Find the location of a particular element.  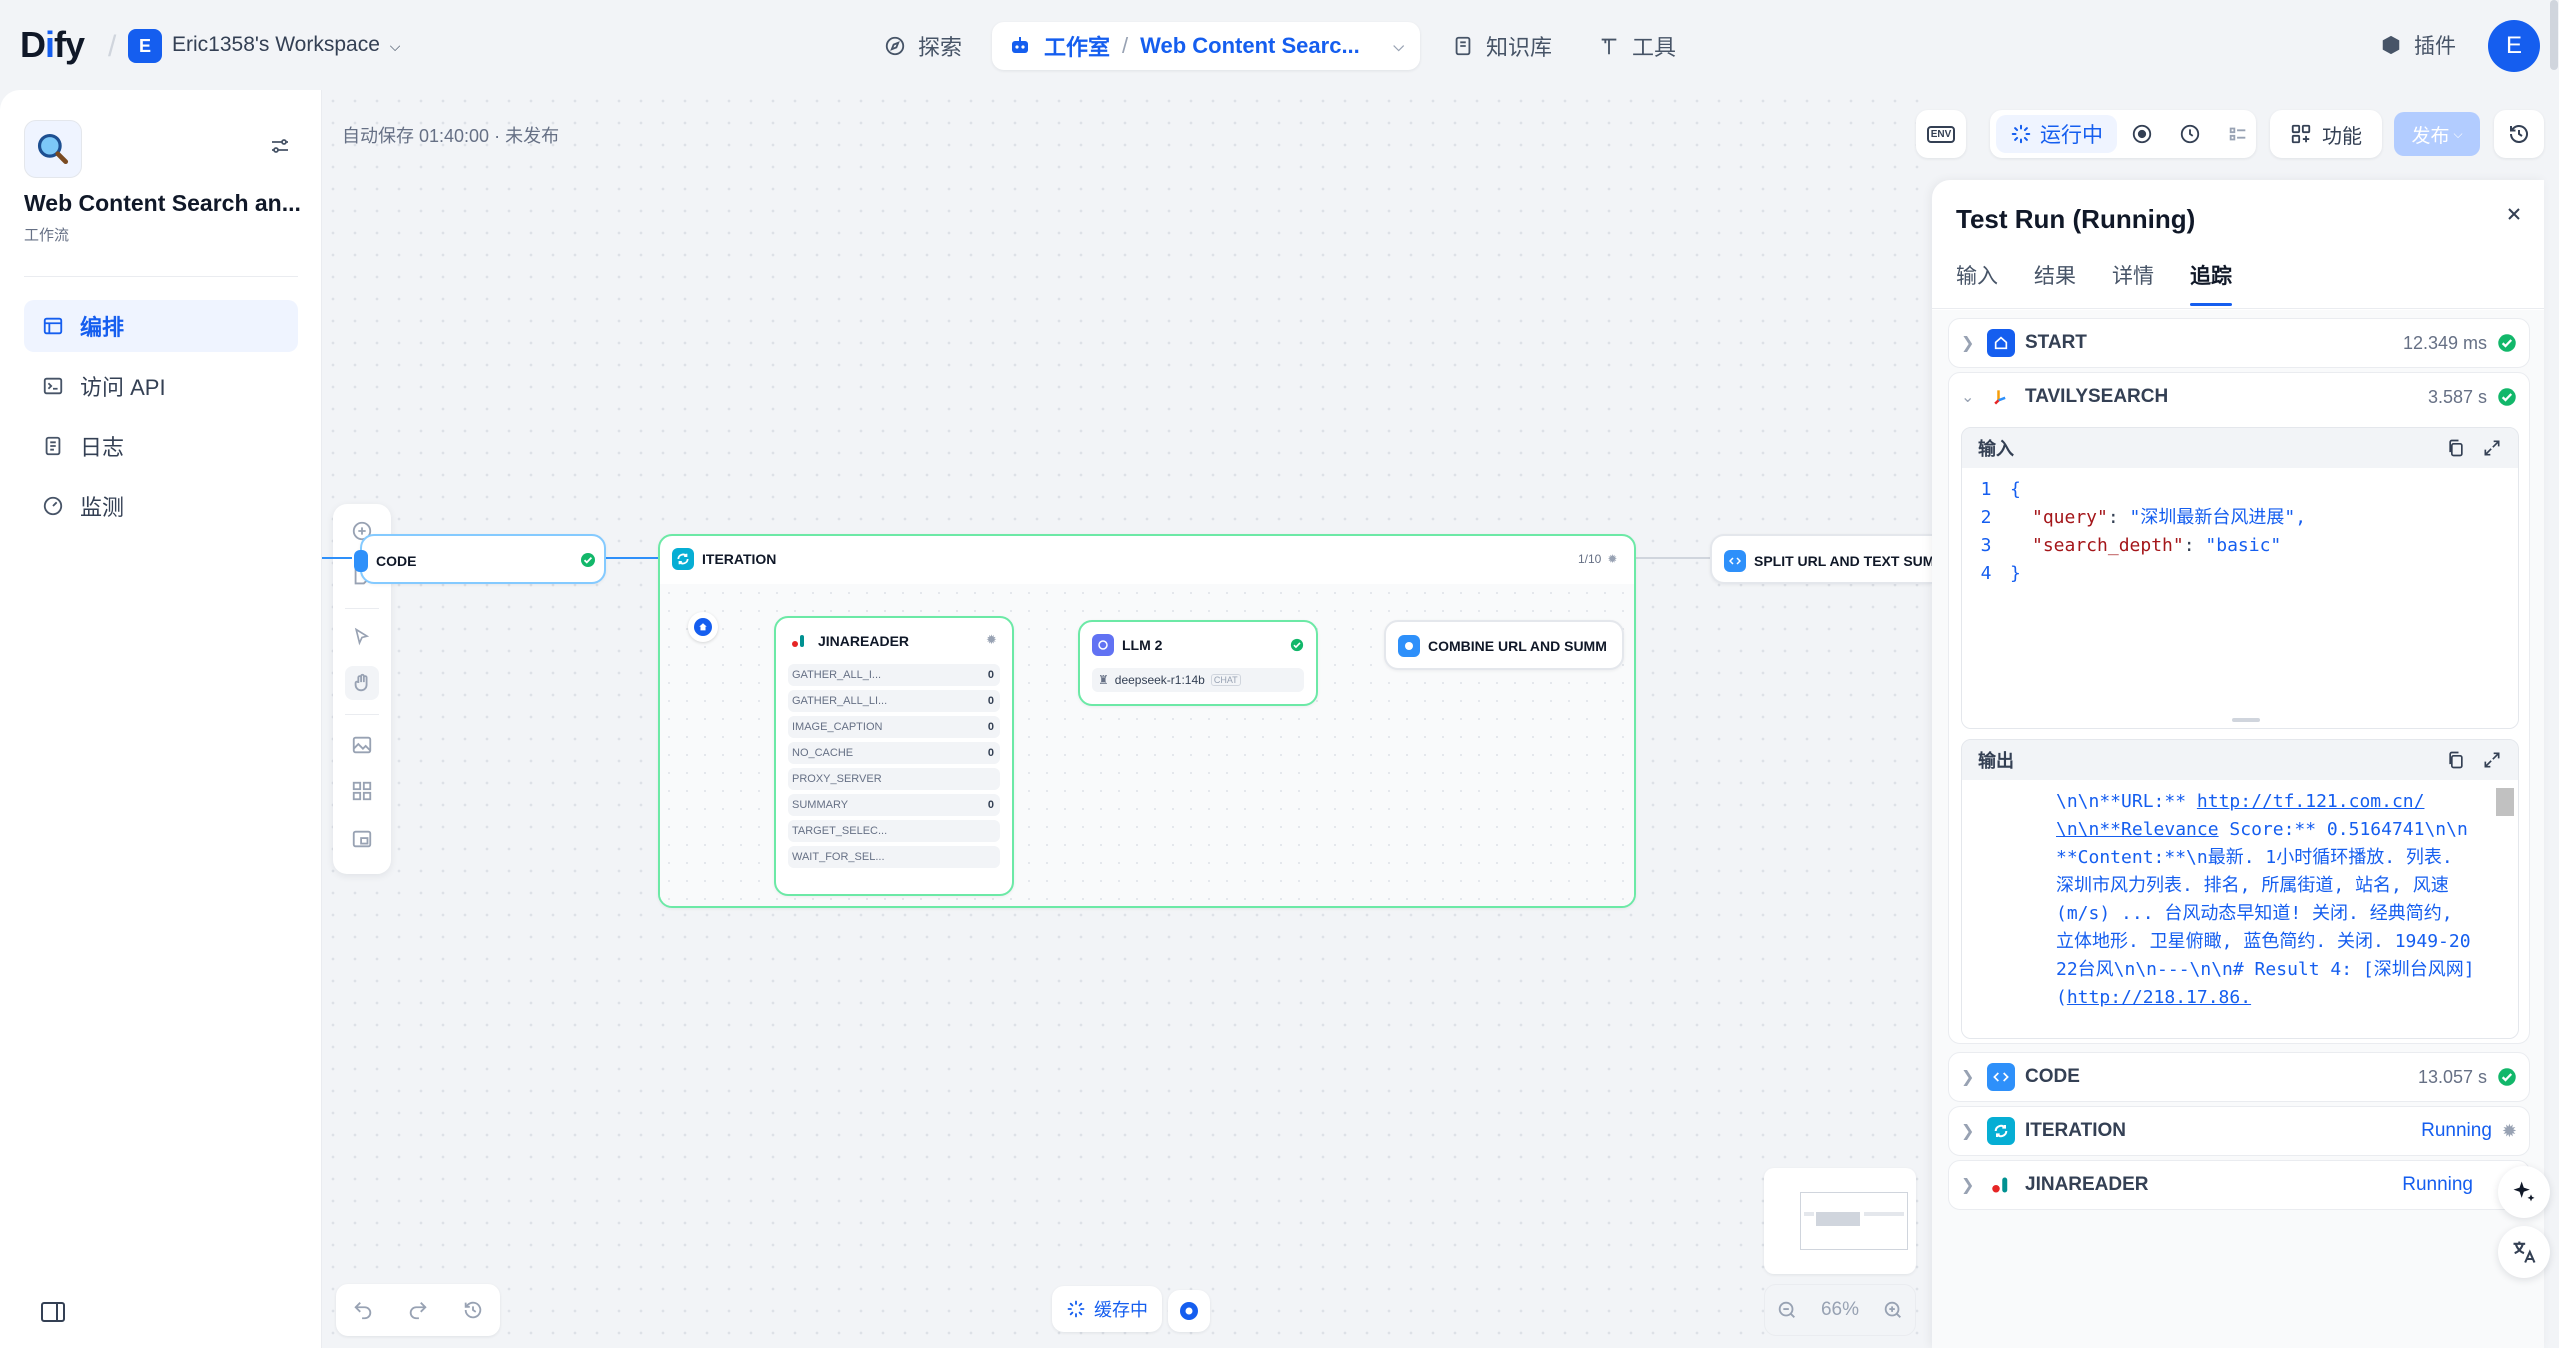

avatar: E is located at coordinates (2514, 46).